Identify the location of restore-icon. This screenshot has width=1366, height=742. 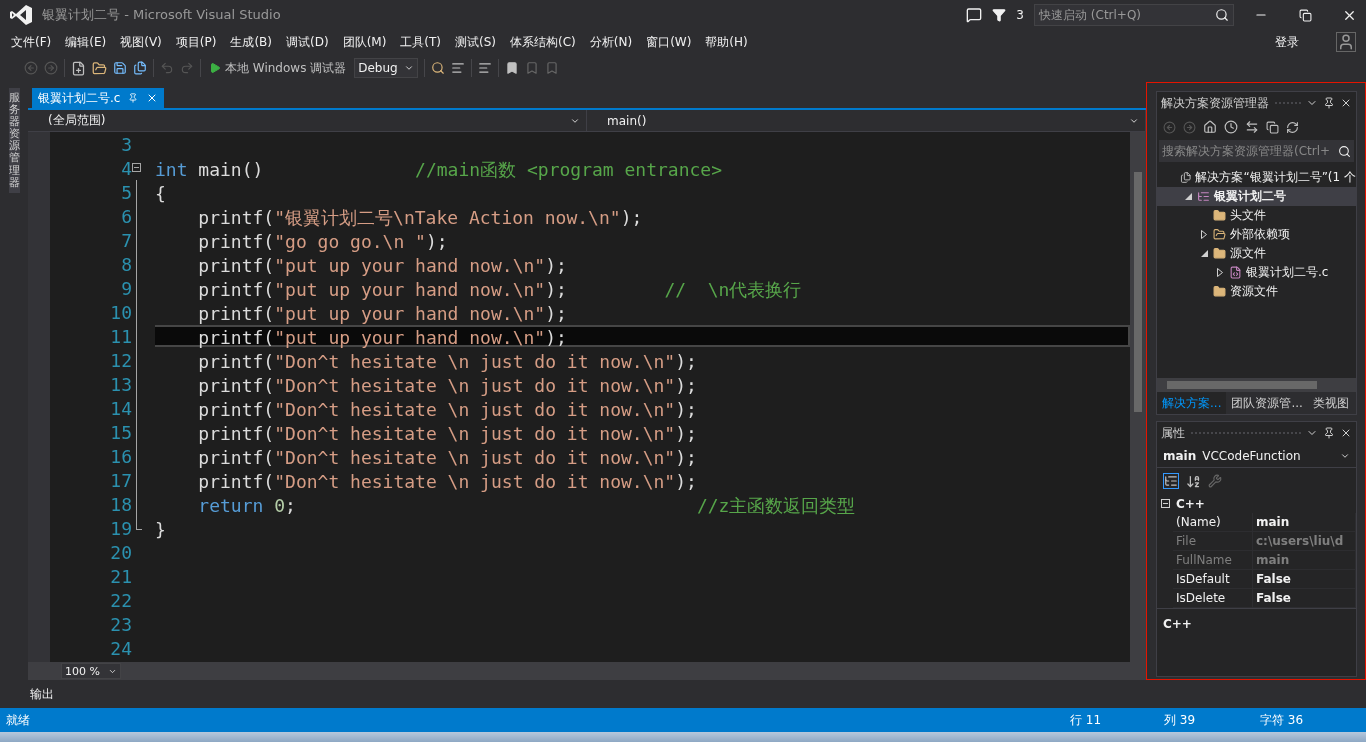
(1305, 15).